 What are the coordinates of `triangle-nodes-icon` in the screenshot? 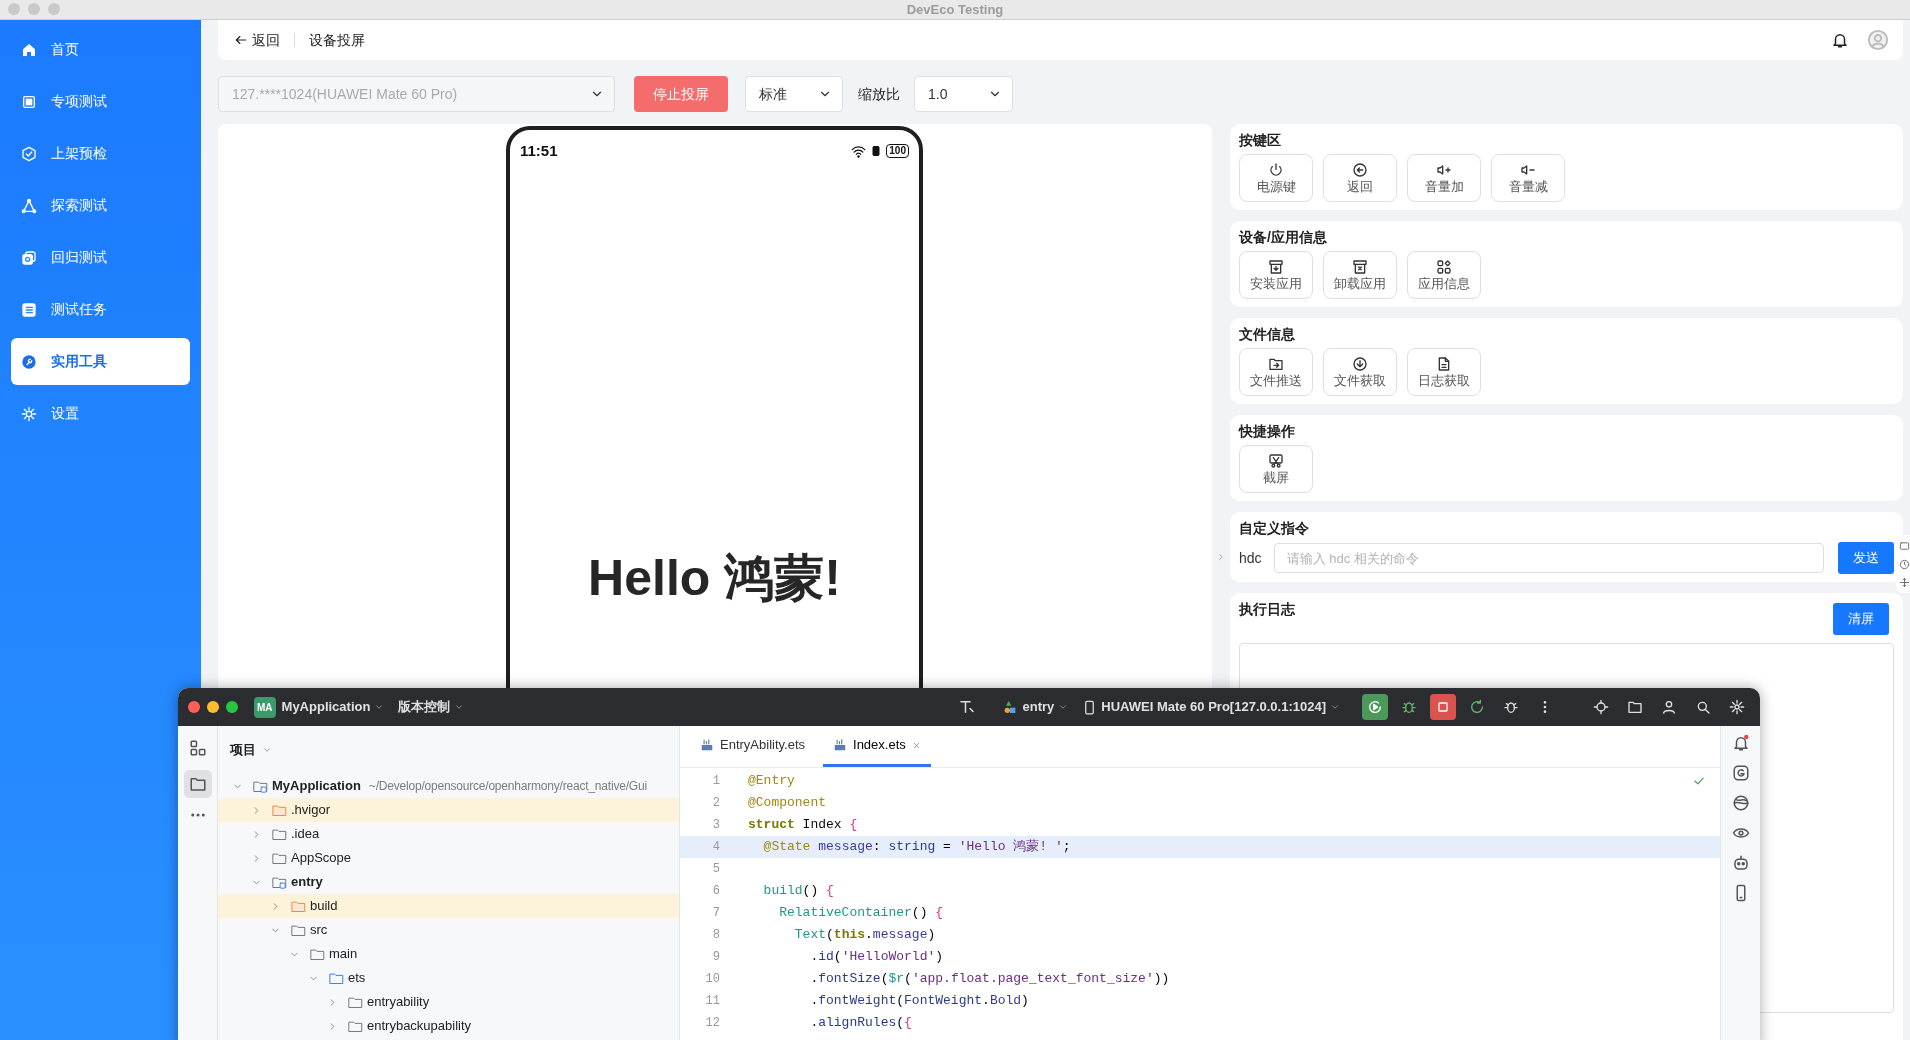 It's located at (29, 205).